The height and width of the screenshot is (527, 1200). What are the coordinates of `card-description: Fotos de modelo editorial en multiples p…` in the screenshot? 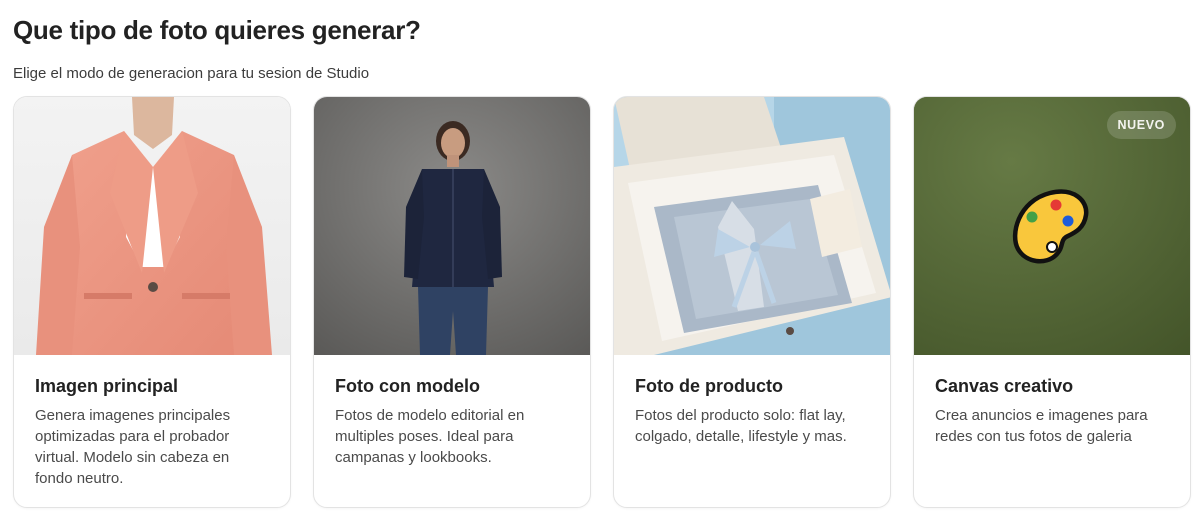 It's located at (430, 436).